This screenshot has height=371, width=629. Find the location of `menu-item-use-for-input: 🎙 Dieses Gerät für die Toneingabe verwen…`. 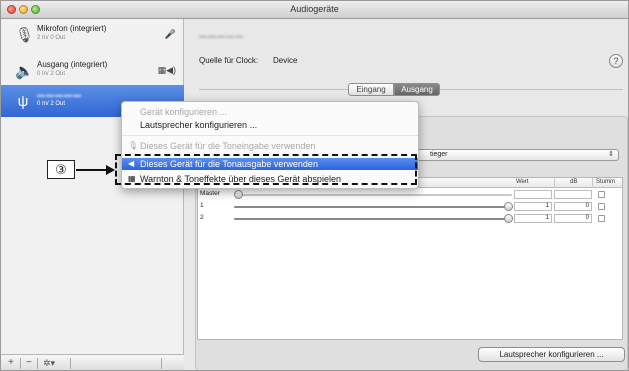

menu-item-use-for-input: 🎙 Dieses Gerät für die Toneingabe verwen… is located at coordinates (270, 146).